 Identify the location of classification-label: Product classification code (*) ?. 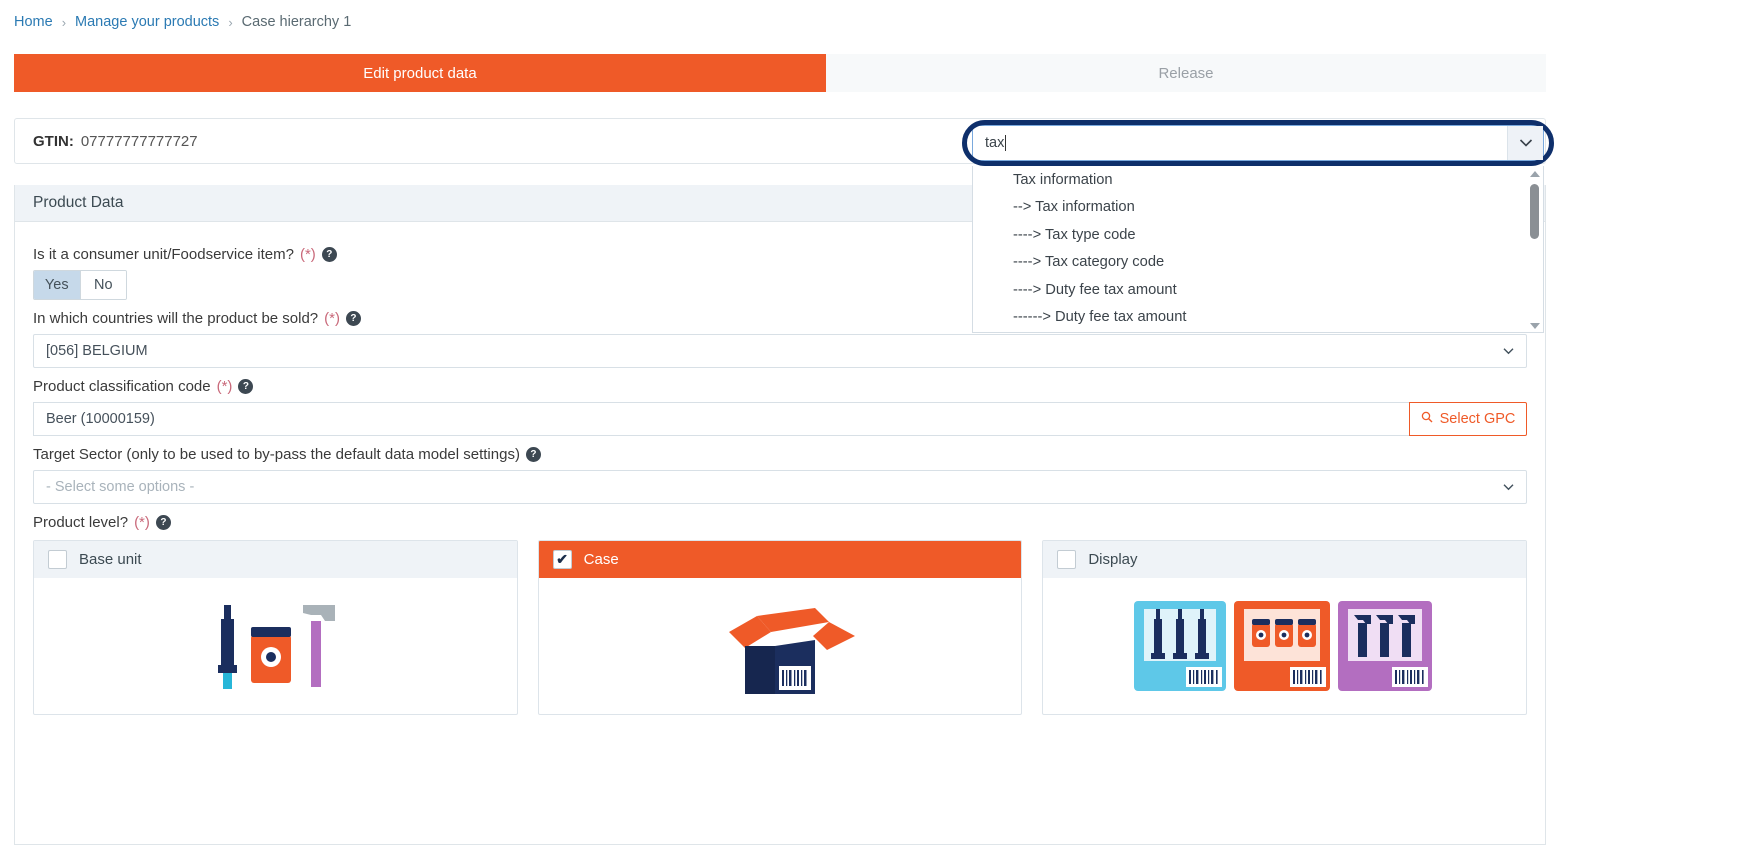
(780, 386).